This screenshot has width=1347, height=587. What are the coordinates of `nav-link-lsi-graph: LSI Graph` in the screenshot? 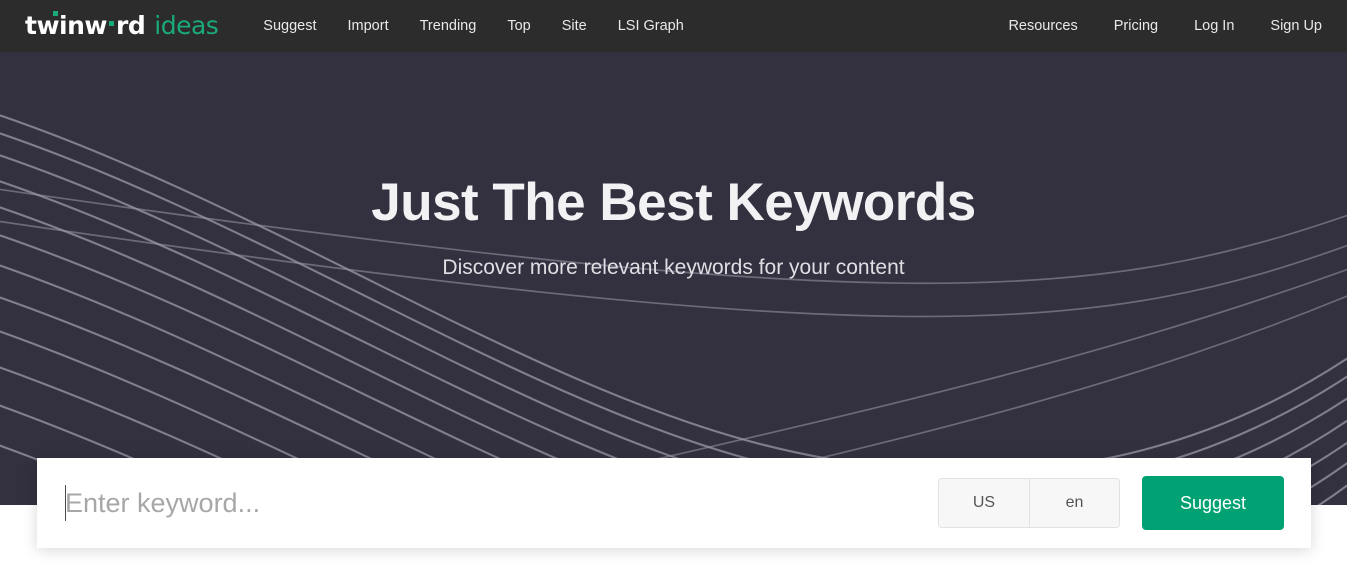 It's located at (651, 26).